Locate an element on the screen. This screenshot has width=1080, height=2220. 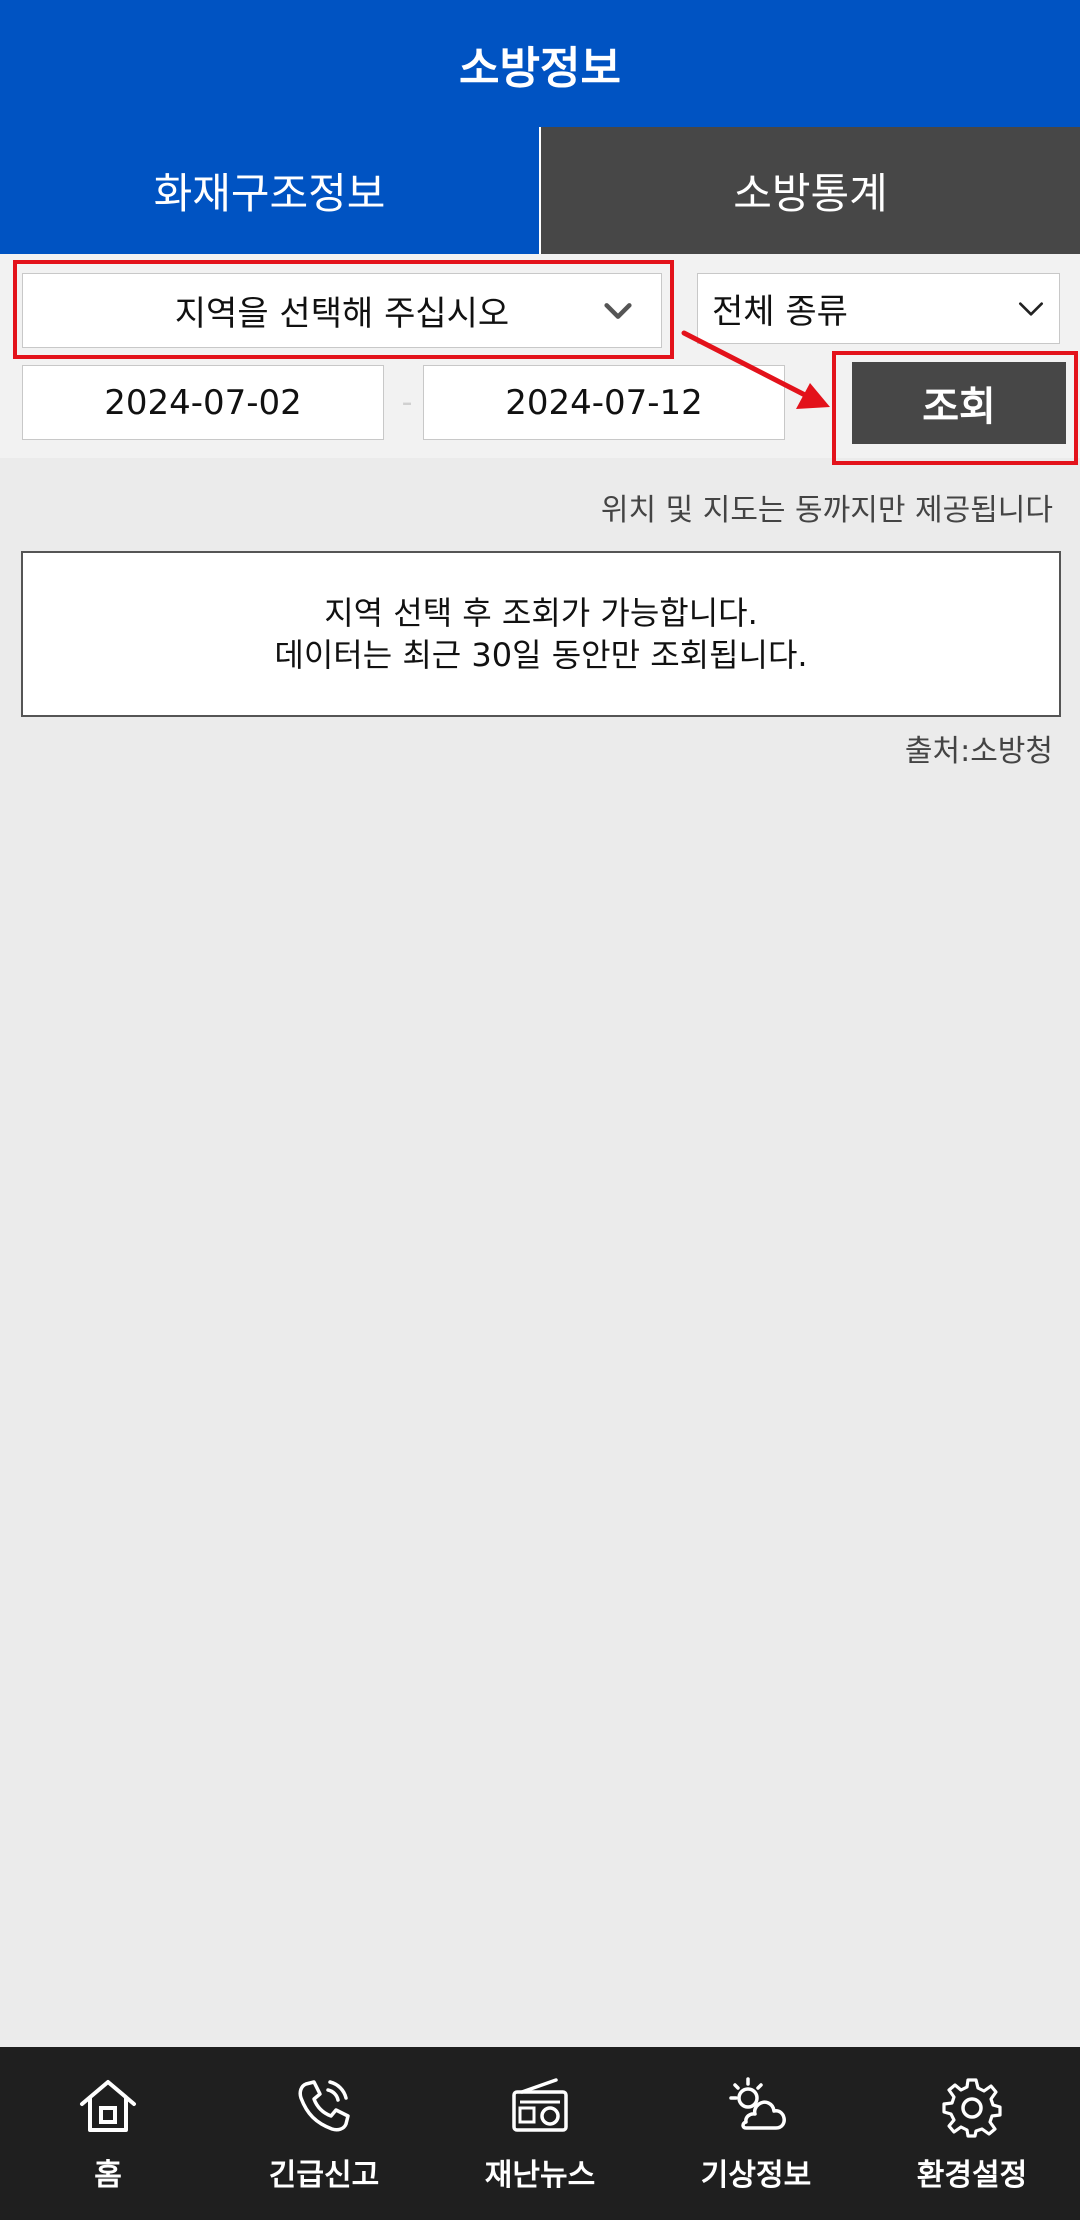
end-date-input: 2024-07-12 is located at coordinates (604, 402).